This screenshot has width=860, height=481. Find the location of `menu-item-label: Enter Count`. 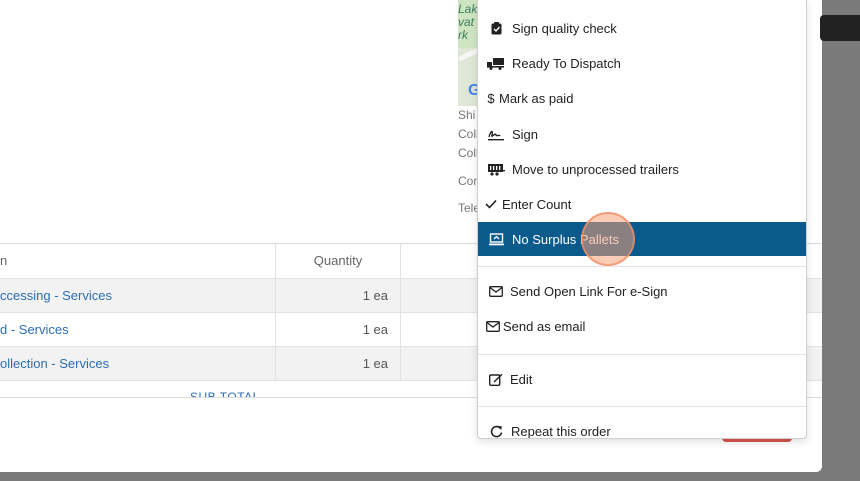

menu-item-label: Enter Count is located at coordinates (537, 204).